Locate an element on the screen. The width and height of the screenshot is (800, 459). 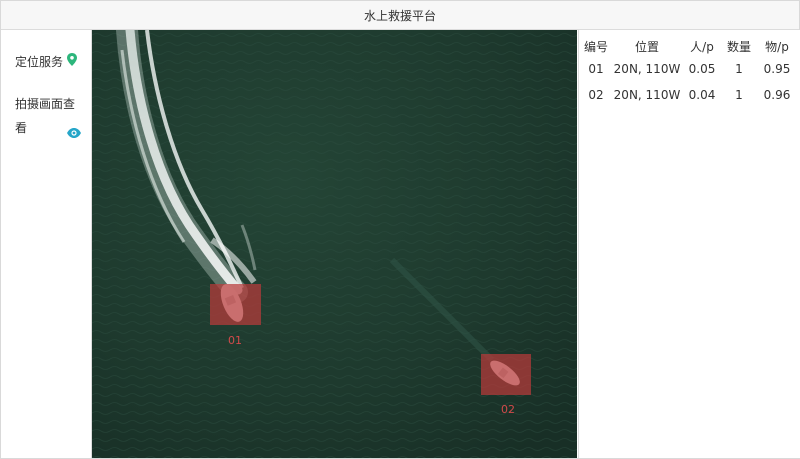
column-header-person-probability: 人/p is located at coordinates (702, 46).